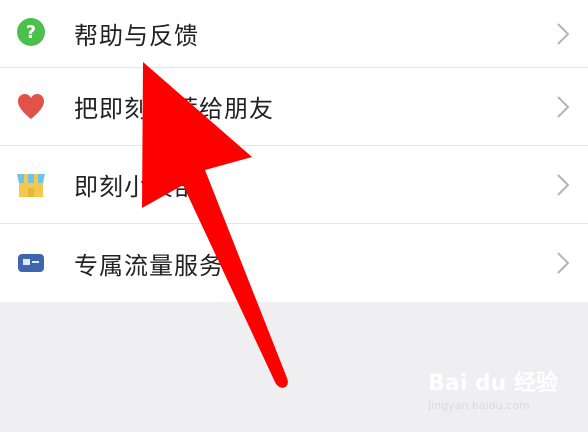 This screenshot has width=588, height=432. I want to click on menu-item-label: 即刻小卖部, so click(136, 187).